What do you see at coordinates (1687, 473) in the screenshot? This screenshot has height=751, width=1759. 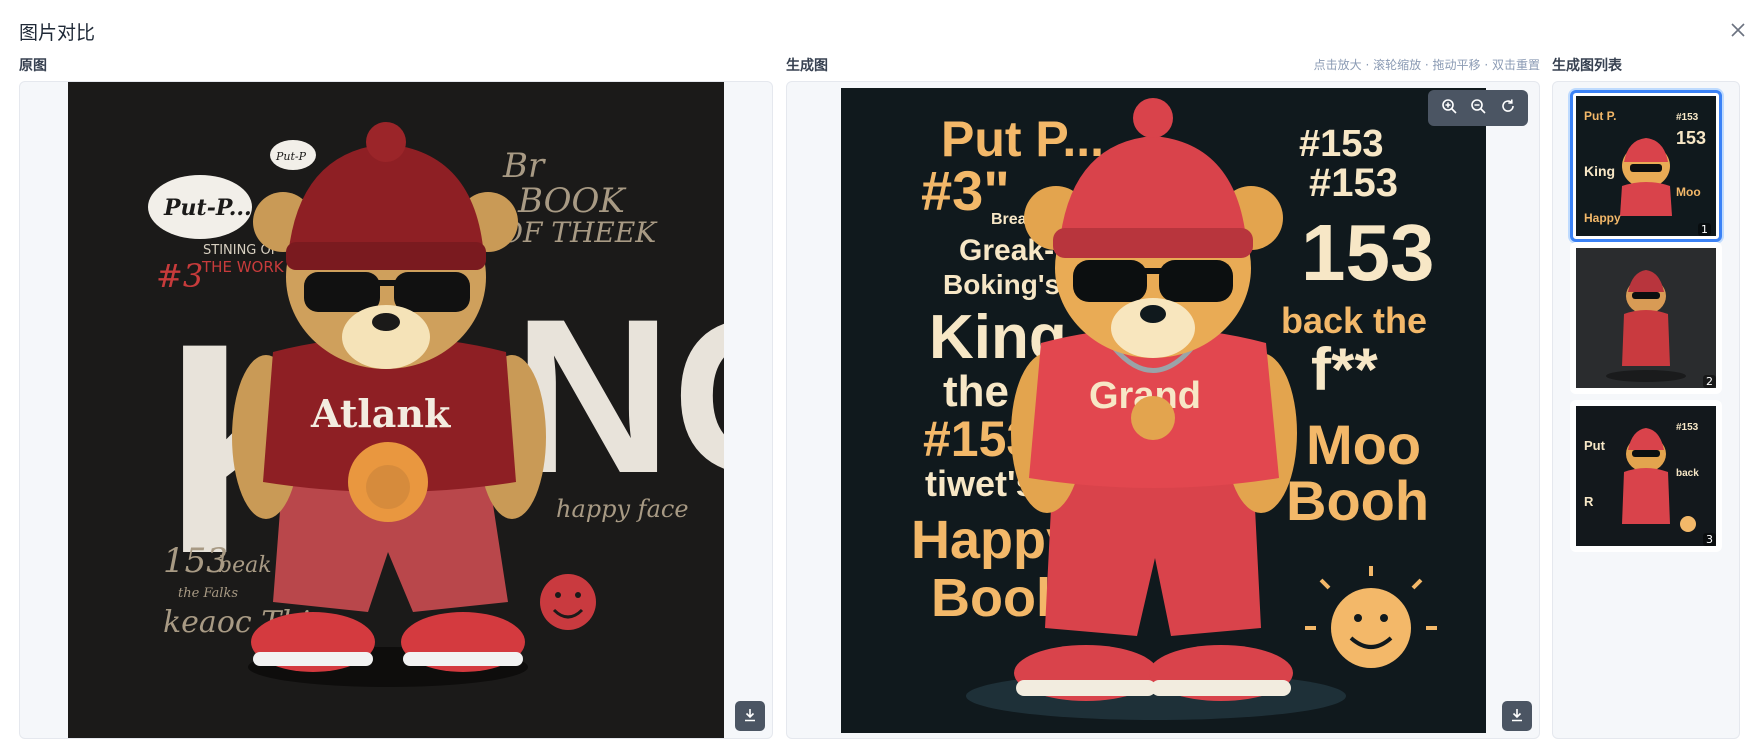 I see `svg-text: back` at bounding box center [1687, 473].